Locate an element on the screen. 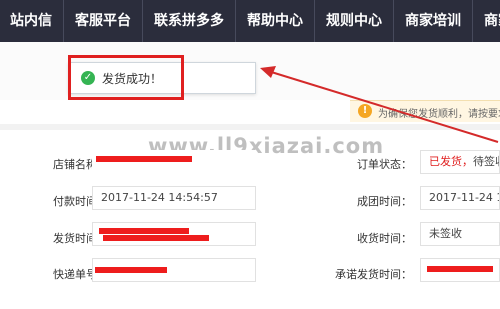 The width and height of the screenshot is (500, 309). ship-time-field is located at coordinates (174, 234).